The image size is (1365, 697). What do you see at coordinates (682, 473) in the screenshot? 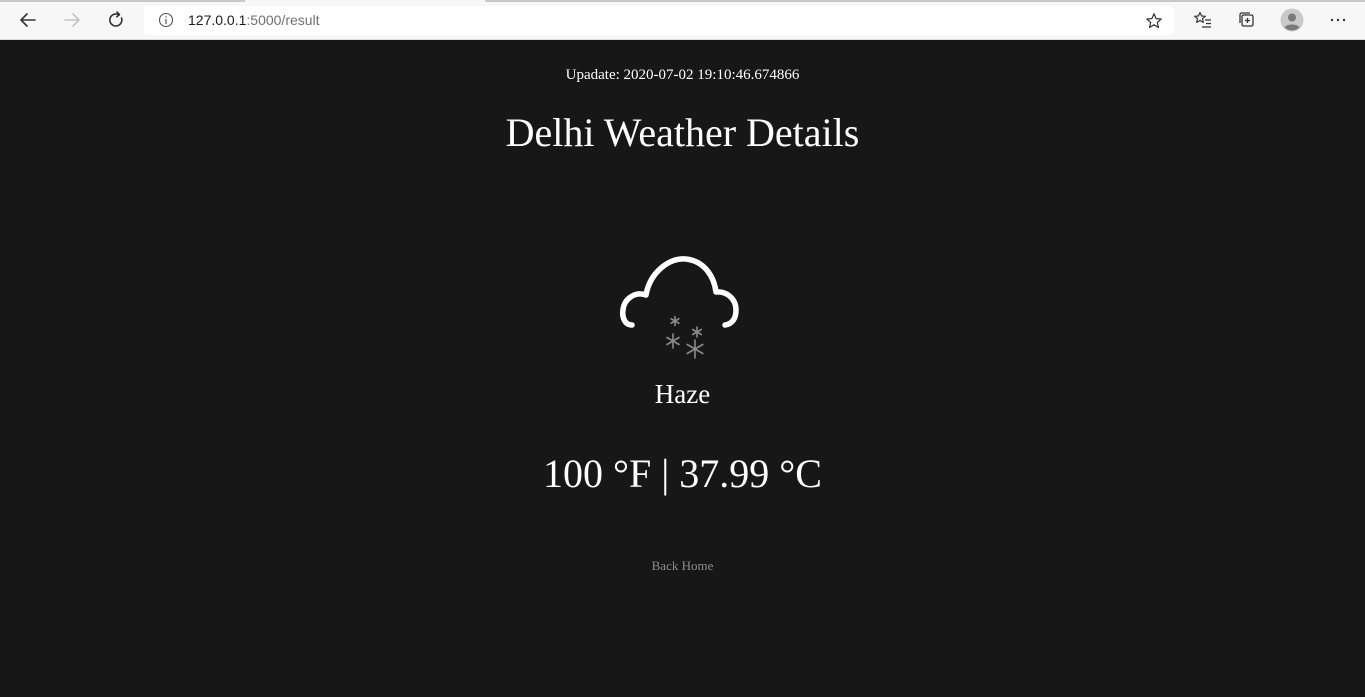
I see `temperature-readout: 100 °F | 37.99 °C` at bounding box center [682, 473].